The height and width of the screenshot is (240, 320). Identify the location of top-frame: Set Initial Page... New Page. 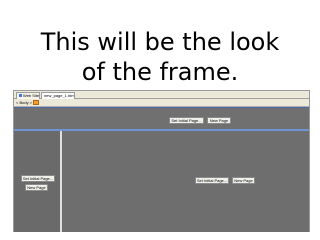
(161, 119).